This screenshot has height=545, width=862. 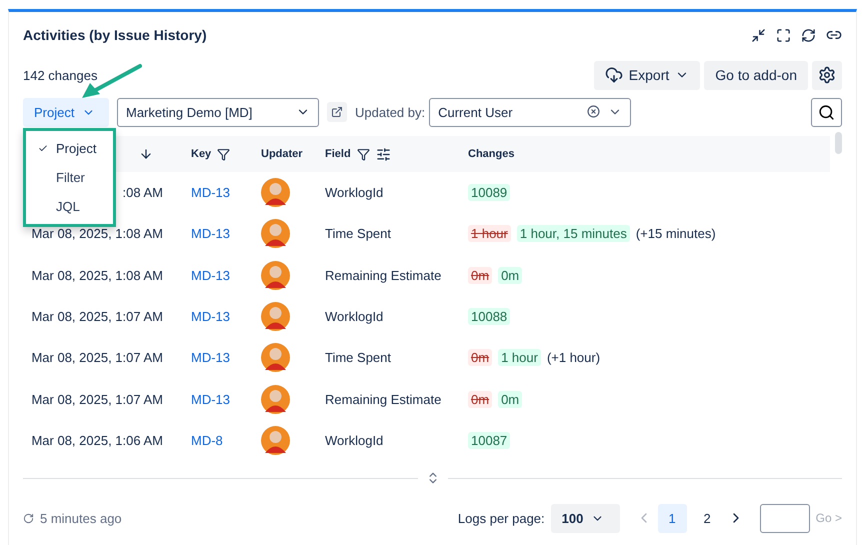 I want to click on scope-dropdown: Project, so click(x=66, y=112).